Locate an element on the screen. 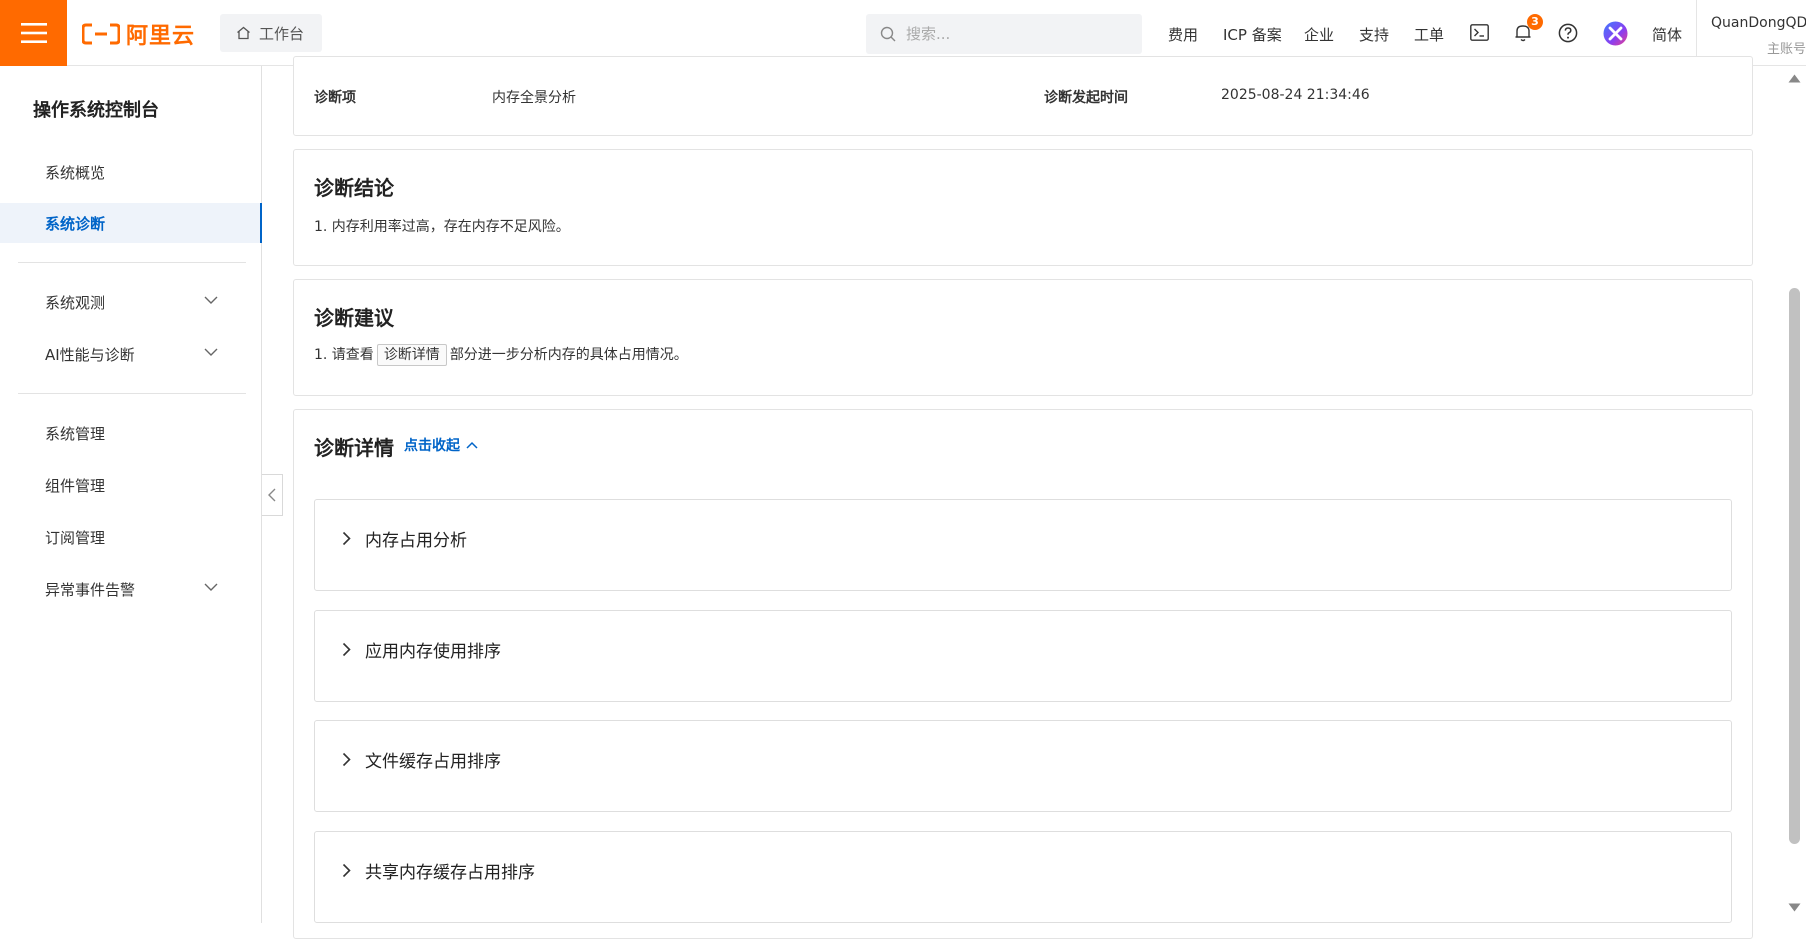  conclusion-text: 1. 内存利用率过高，存在内存不足风险。 is located at coordinates (442, 227).